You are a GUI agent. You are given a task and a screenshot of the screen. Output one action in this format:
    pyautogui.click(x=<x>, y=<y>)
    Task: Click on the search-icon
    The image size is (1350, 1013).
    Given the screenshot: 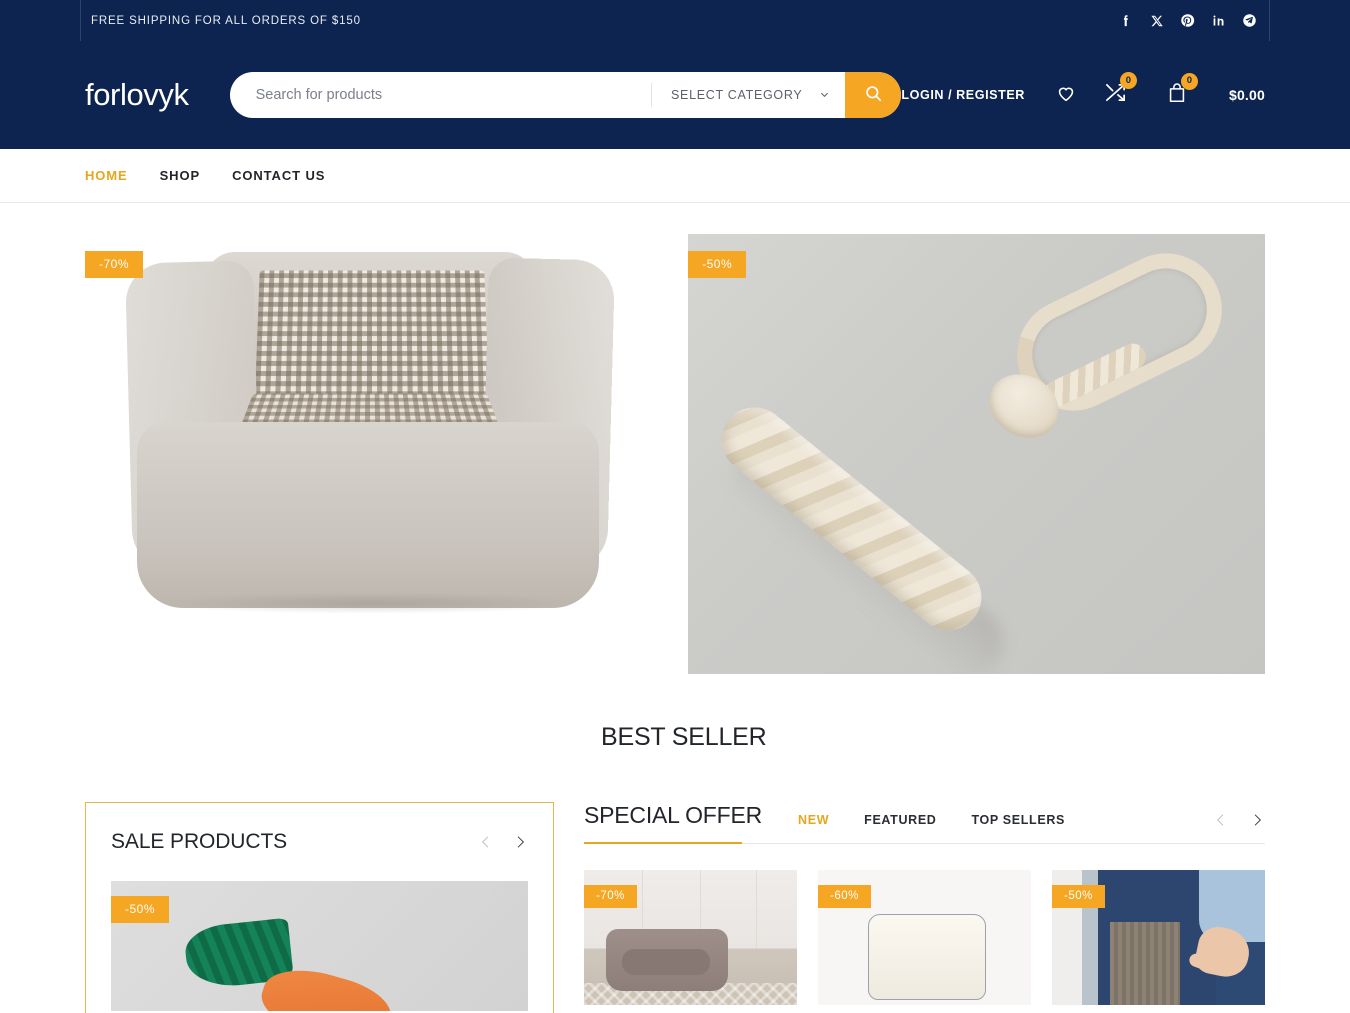 What is the action you would take?
    pyautogui.click(x=873, y=95)
    